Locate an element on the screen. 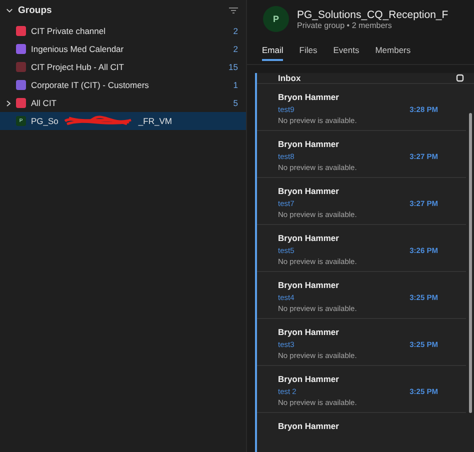 The image size is (474, 452). group-name: CIT Private channel is located at coordinates (68, 31).